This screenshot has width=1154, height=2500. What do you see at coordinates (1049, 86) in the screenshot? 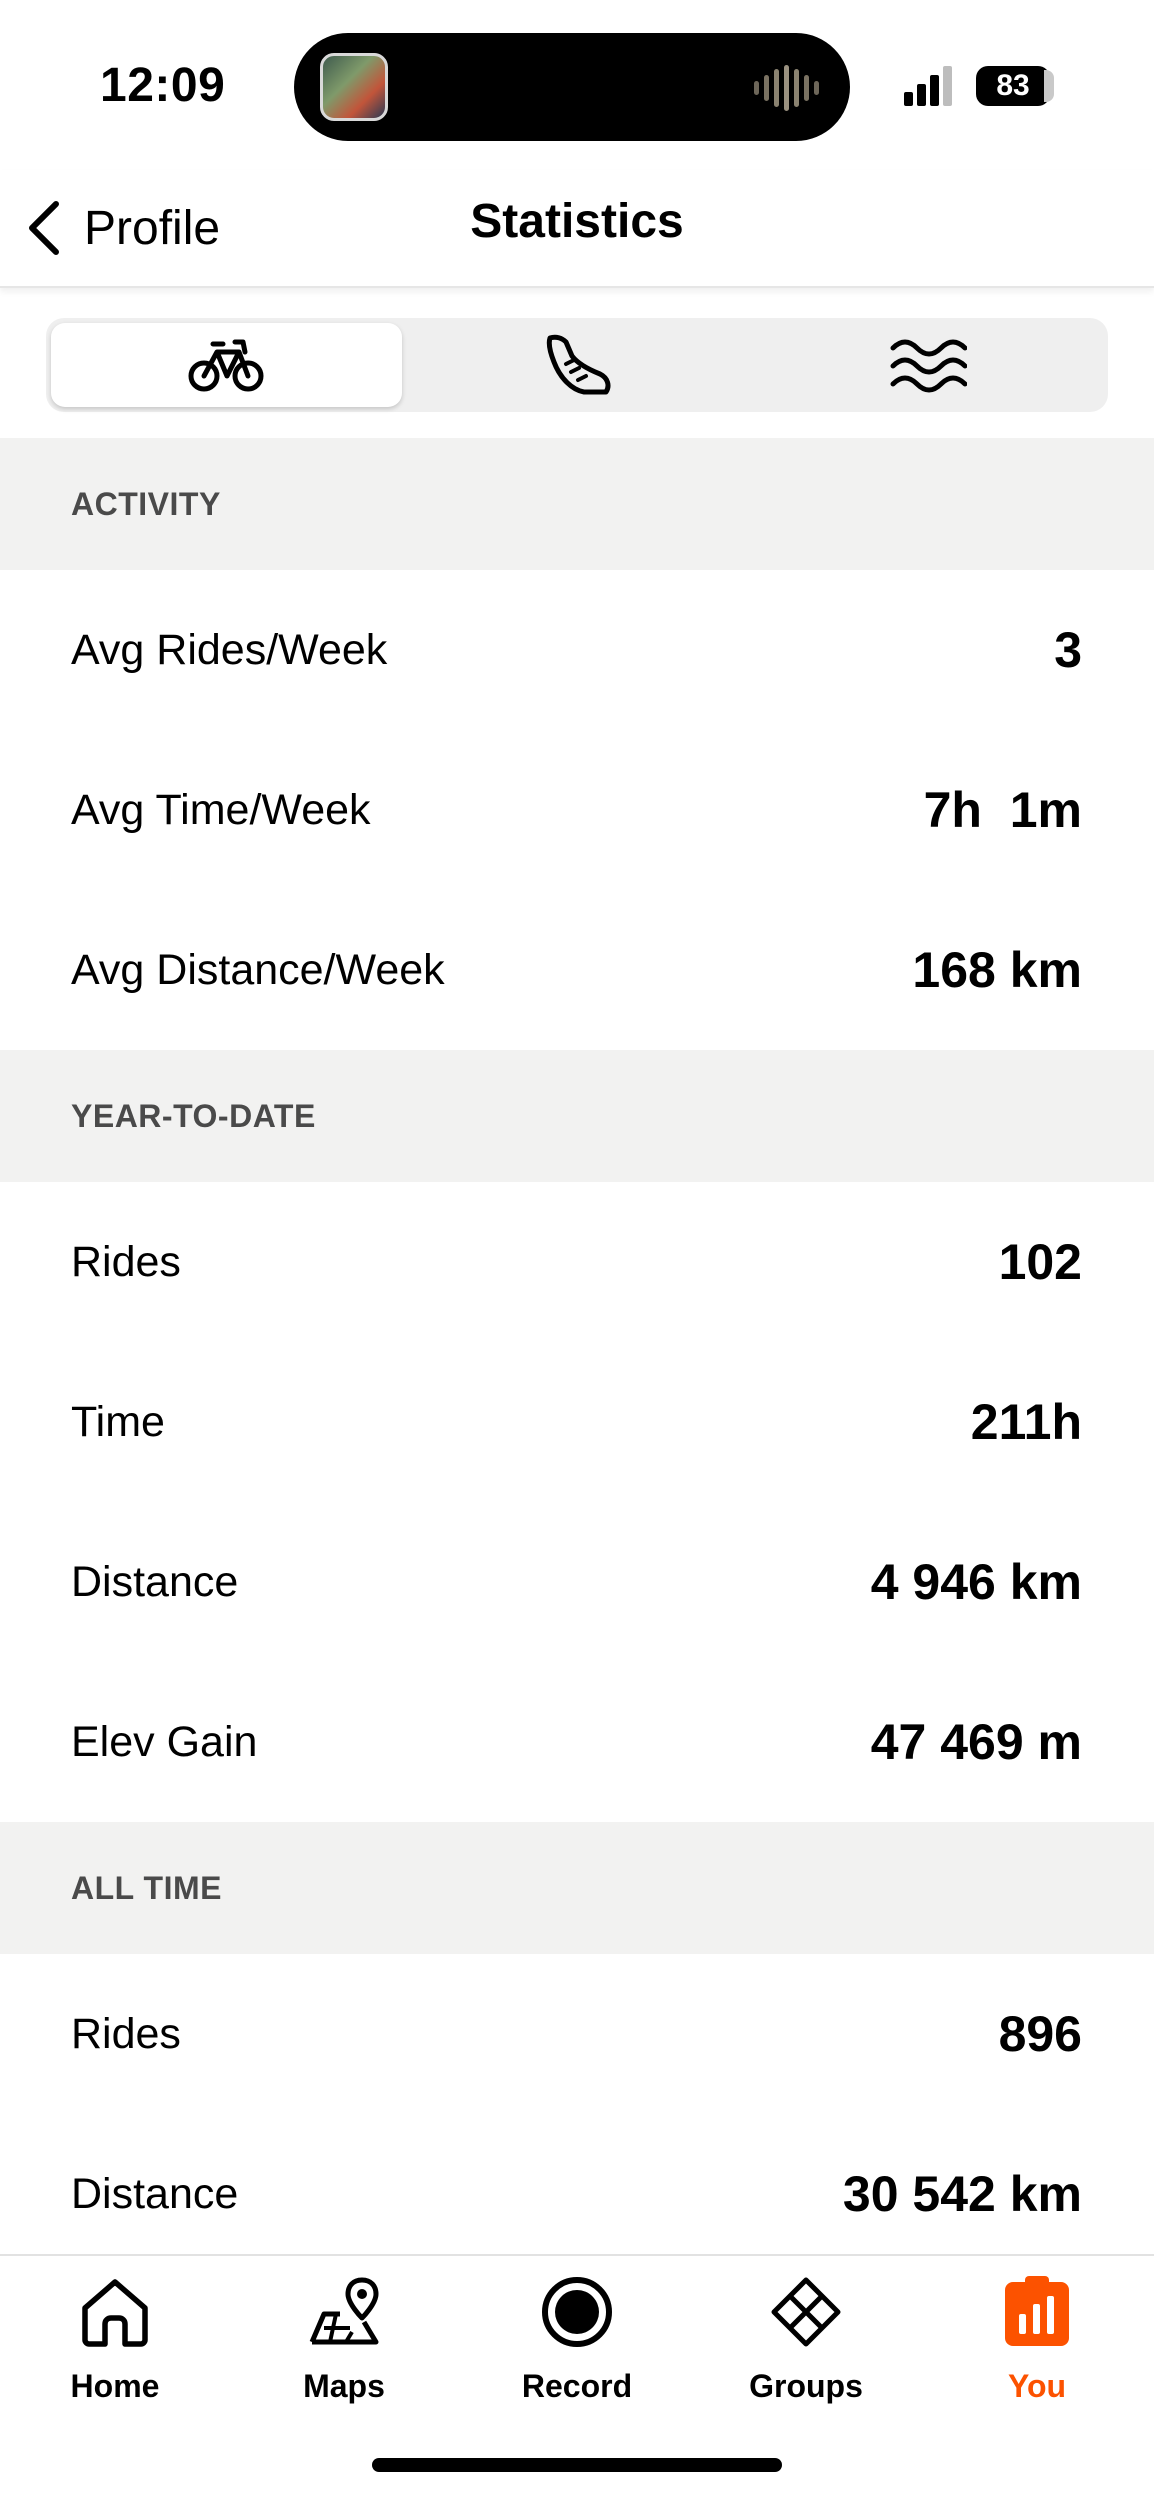
I see `battery-cap` at bounding box center [1049, 86].